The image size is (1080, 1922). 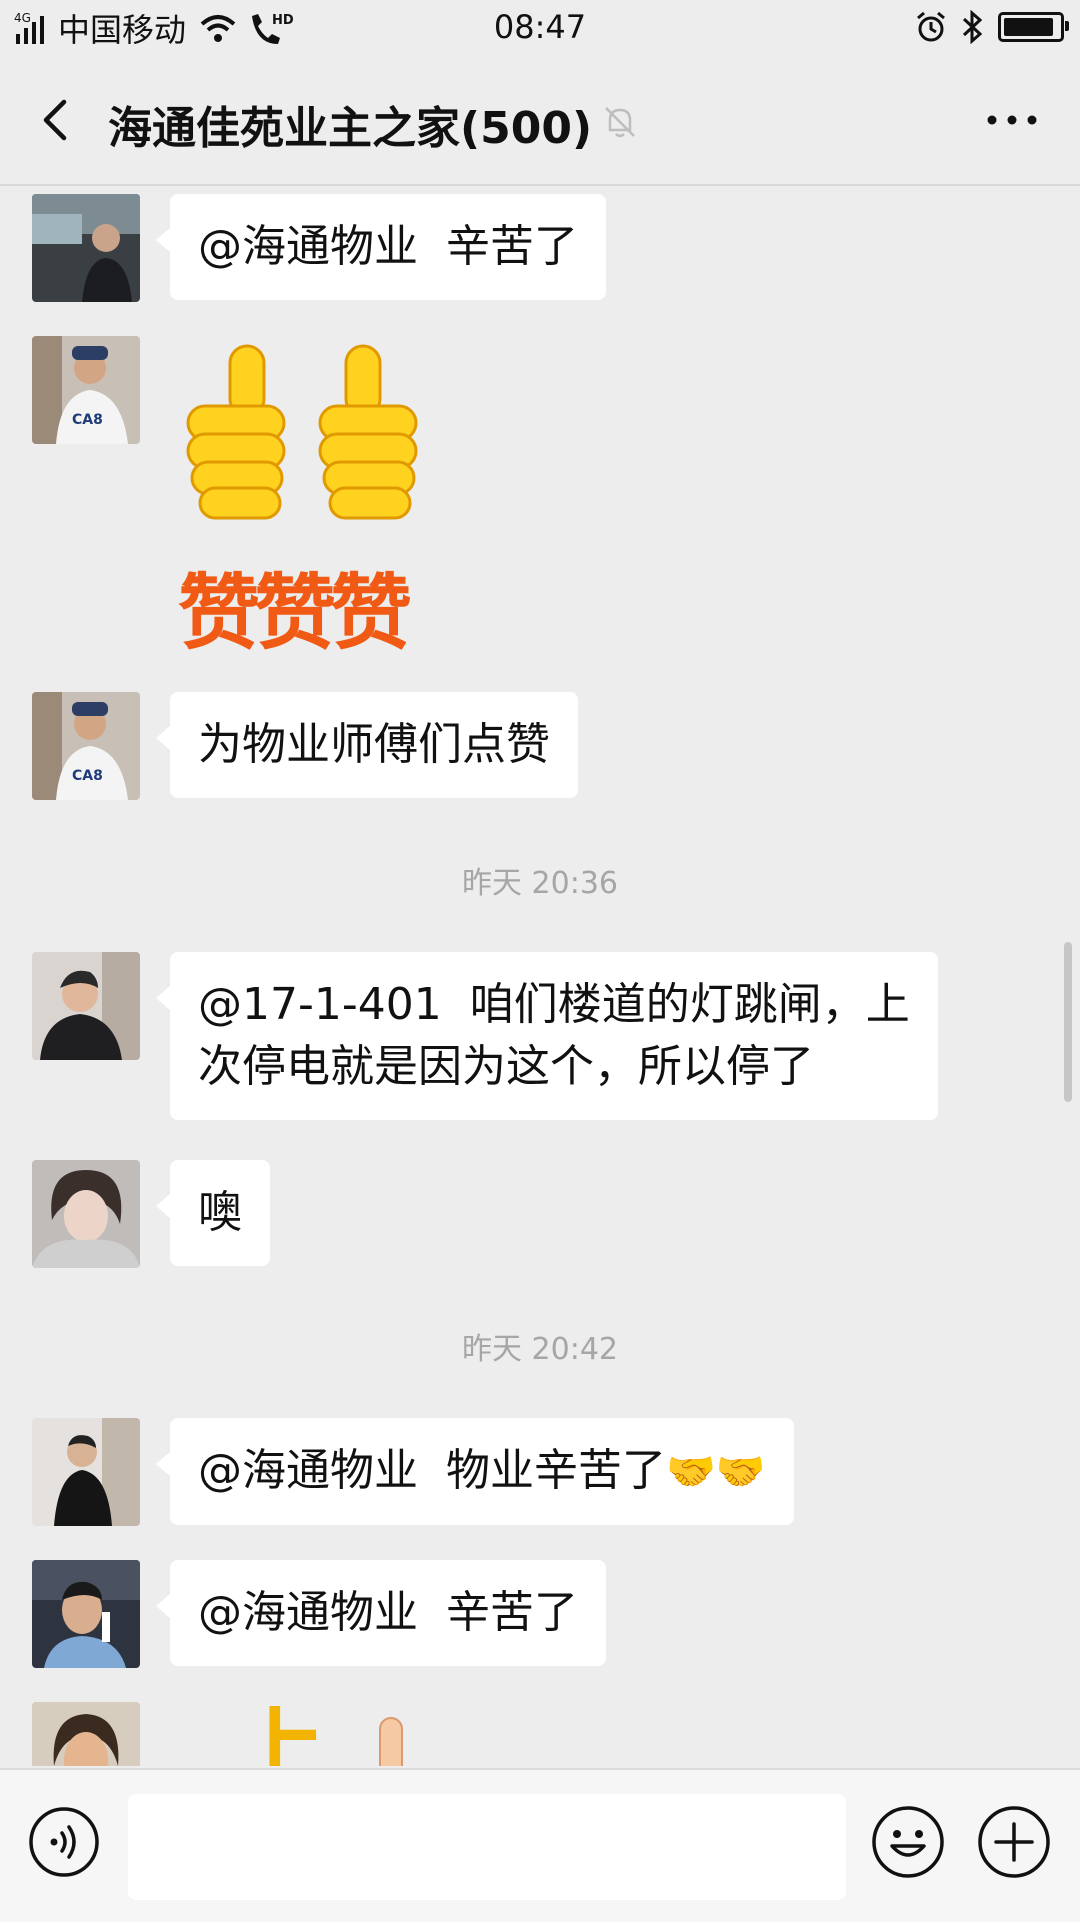 What do you see at coordinates (931, 26) in the screenshot?
I see `alarm-icon` at bounding box center [931, 26].